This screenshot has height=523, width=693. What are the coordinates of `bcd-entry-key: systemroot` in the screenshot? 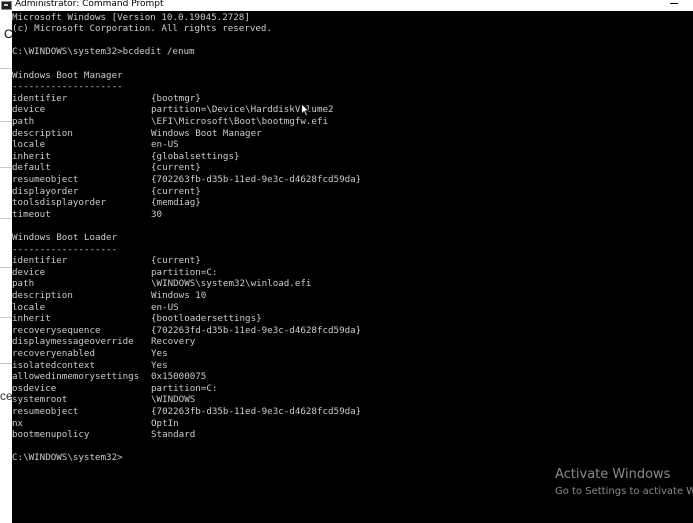 It's located at (40, 400).